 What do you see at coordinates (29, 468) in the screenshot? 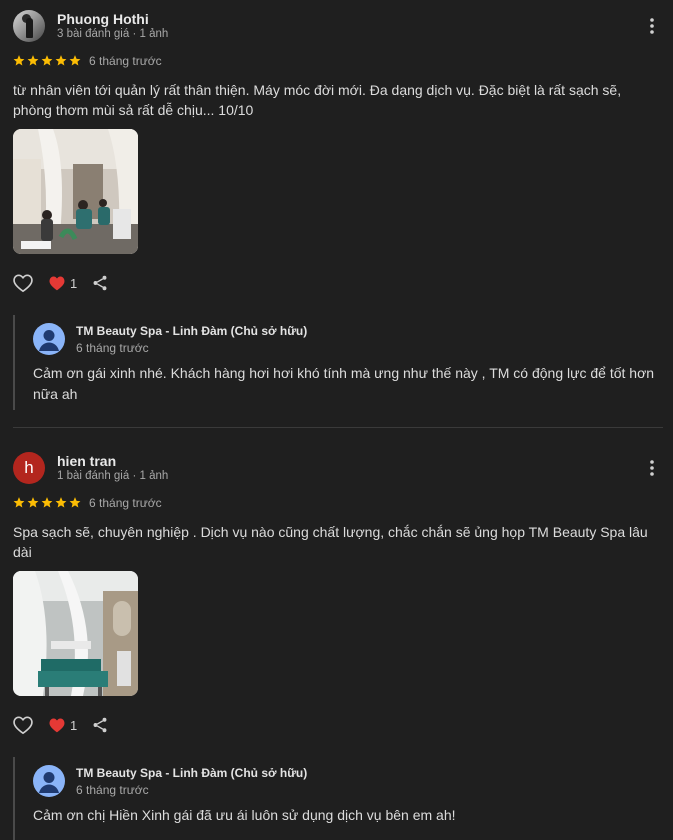
I see `reviewer-avatar: h` at bounding box center [29, 468].